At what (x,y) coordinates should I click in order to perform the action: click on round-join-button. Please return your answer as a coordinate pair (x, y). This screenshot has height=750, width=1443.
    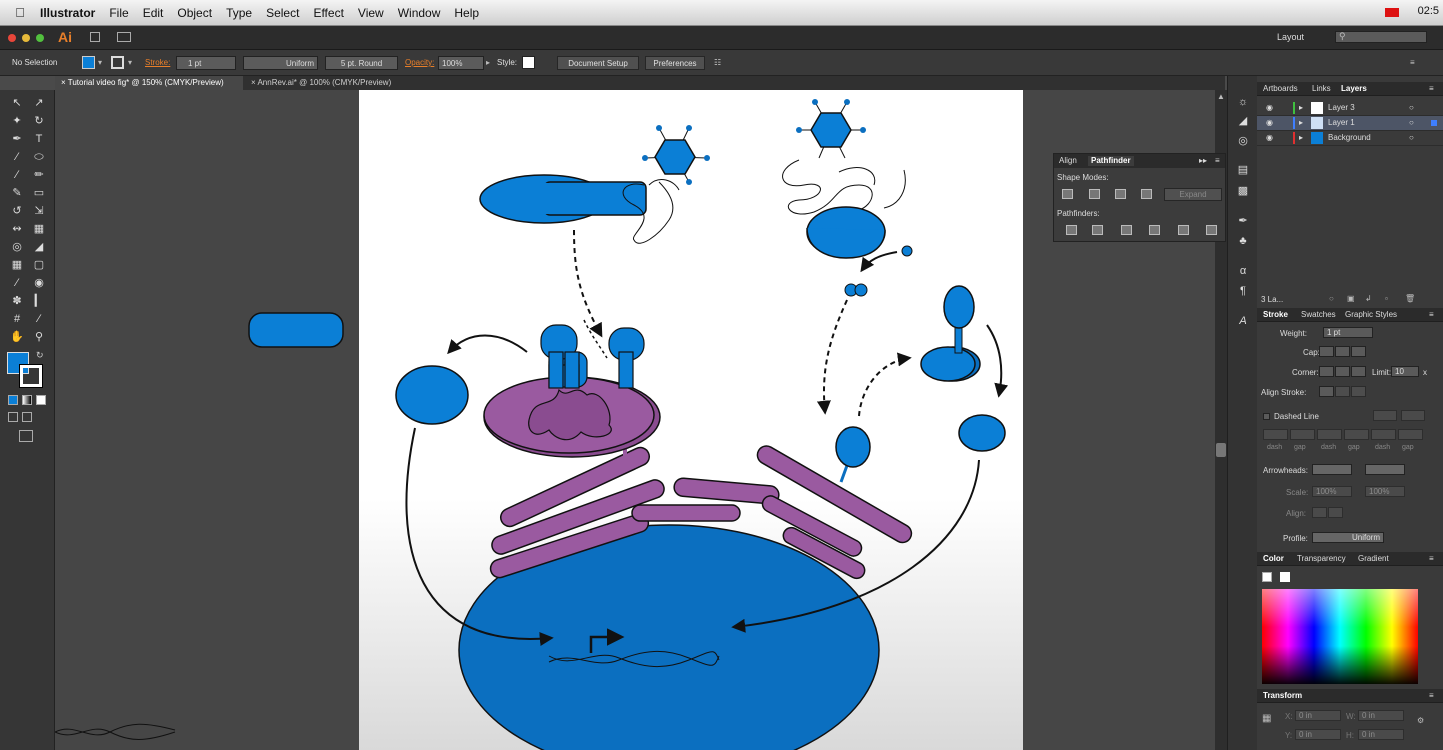
    Looking at the image, I should click on (1342, 371).